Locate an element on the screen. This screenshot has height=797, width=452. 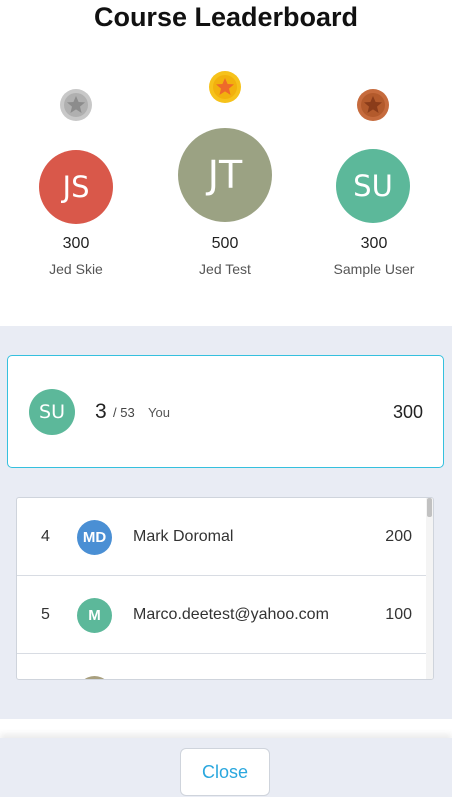
score: 100 is located at coordinates (398, 614).